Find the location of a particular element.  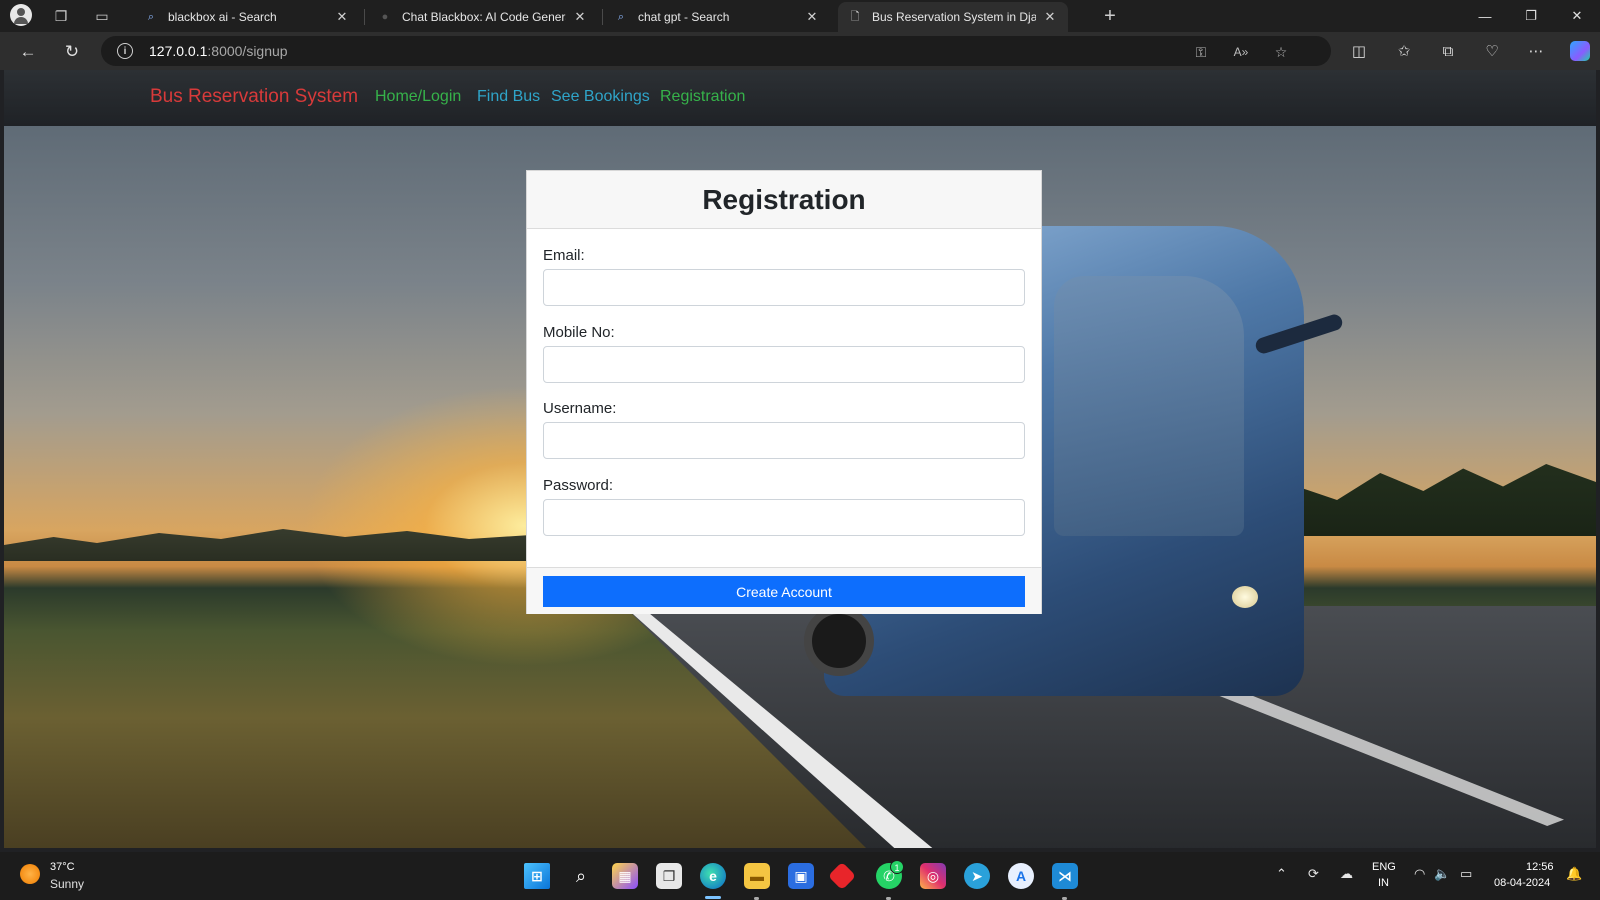

email-group: Email: is located at coordinates (784, 276).